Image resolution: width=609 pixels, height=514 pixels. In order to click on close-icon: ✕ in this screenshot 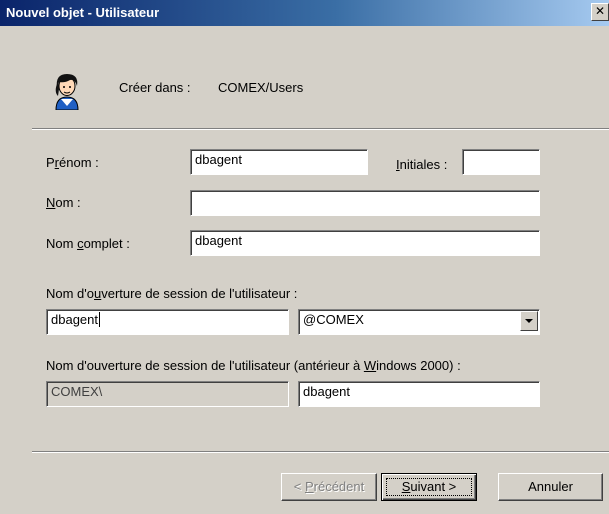, I will do `click(600, 11)`.